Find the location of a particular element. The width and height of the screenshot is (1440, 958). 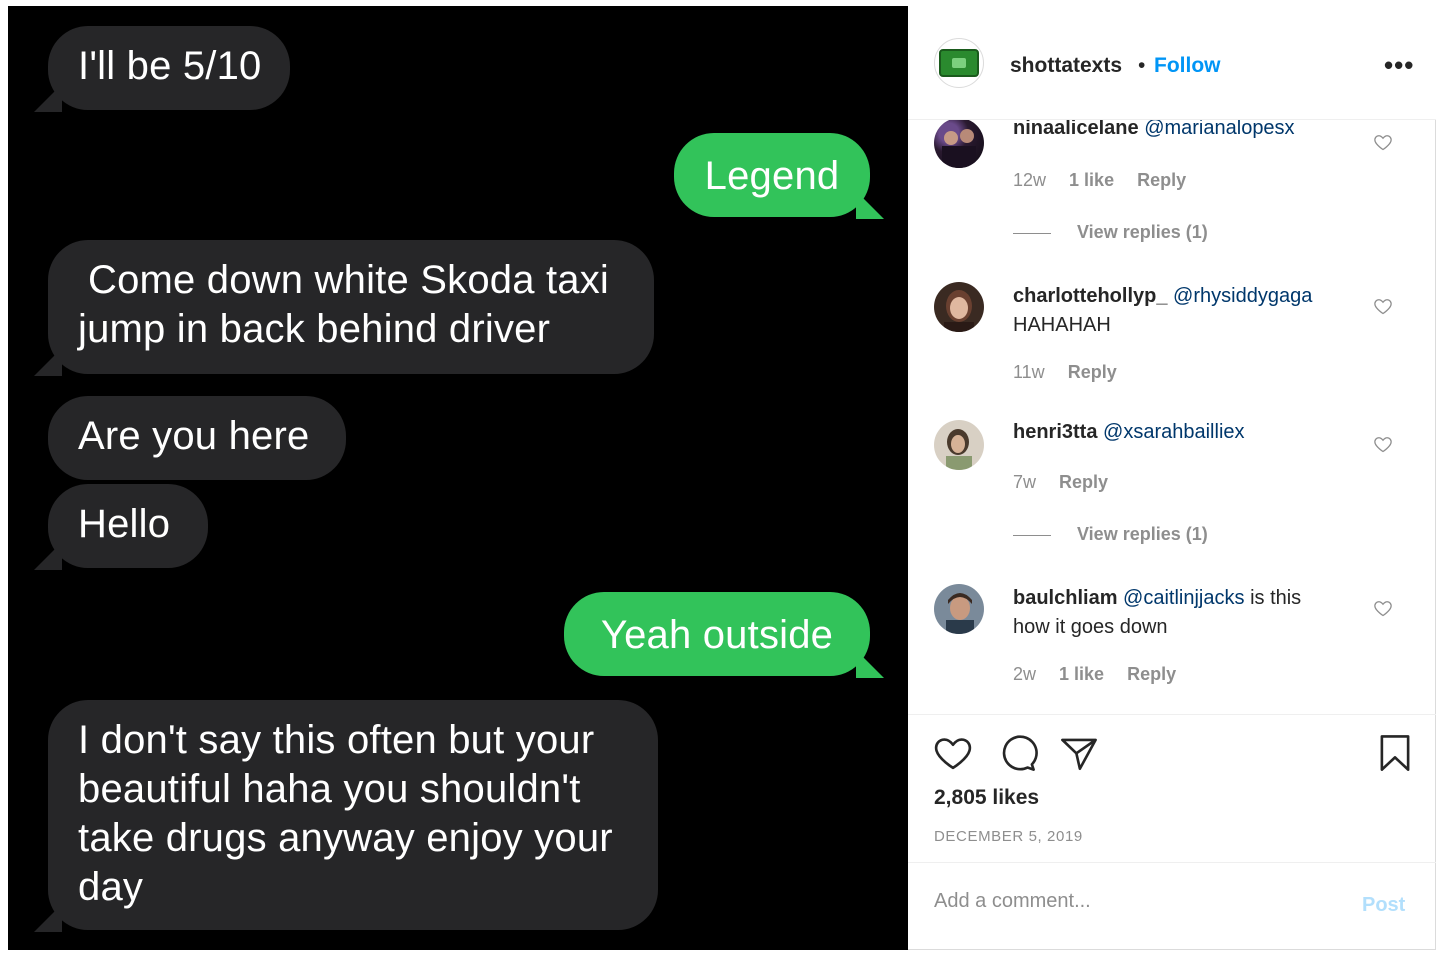

likes-count: 2,805 likes is located at coordinates (986, 798).